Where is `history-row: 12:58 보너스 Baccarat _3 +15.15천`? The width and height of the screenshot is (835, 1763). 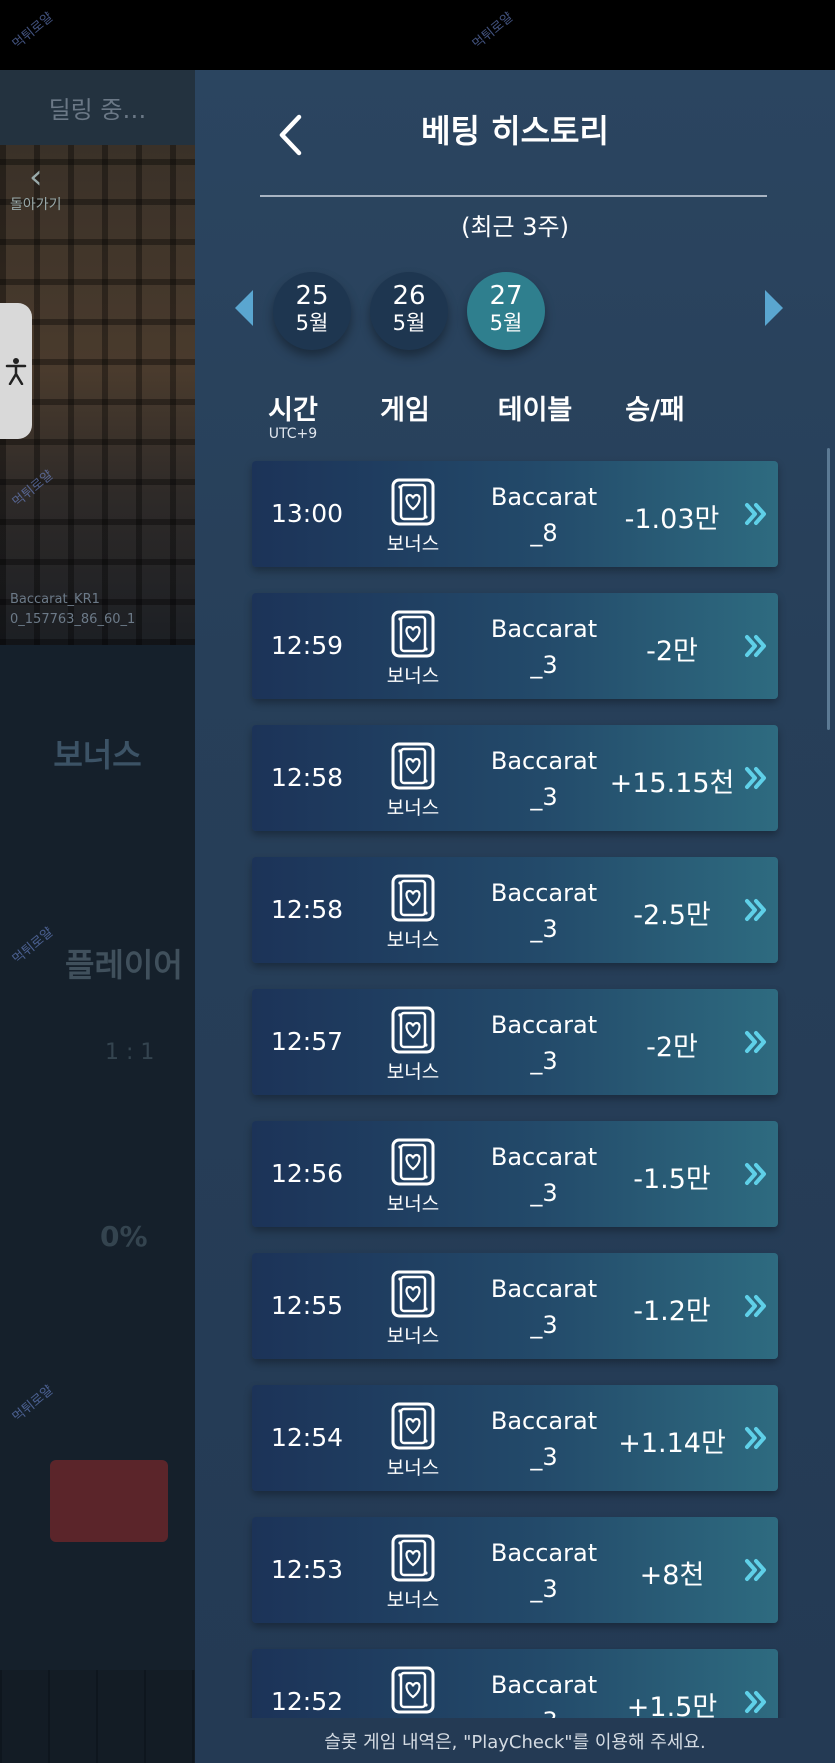
history-row: 12:58 보너스 Baccarat _3 +15.15천 is located at coordinates (515, 778).